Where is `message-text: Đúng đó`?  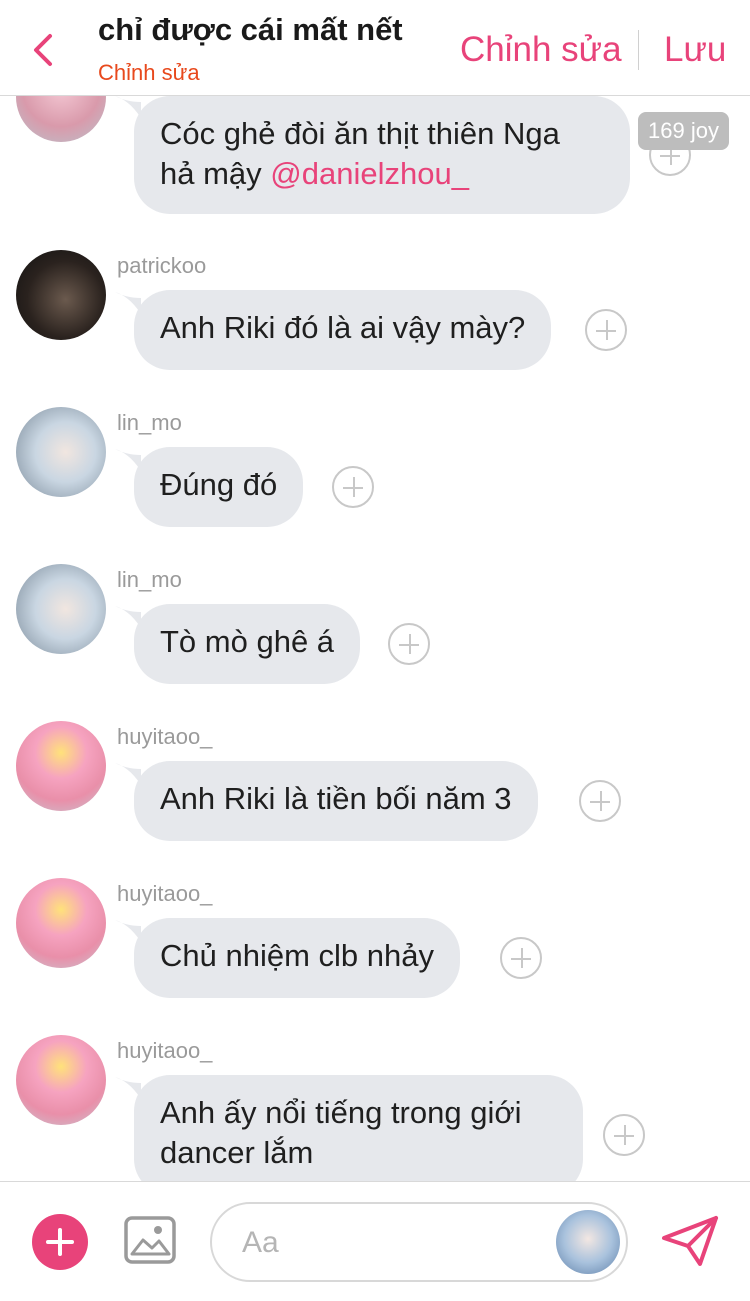
message-text: Đúng đó is located at coordinates (219, 484).